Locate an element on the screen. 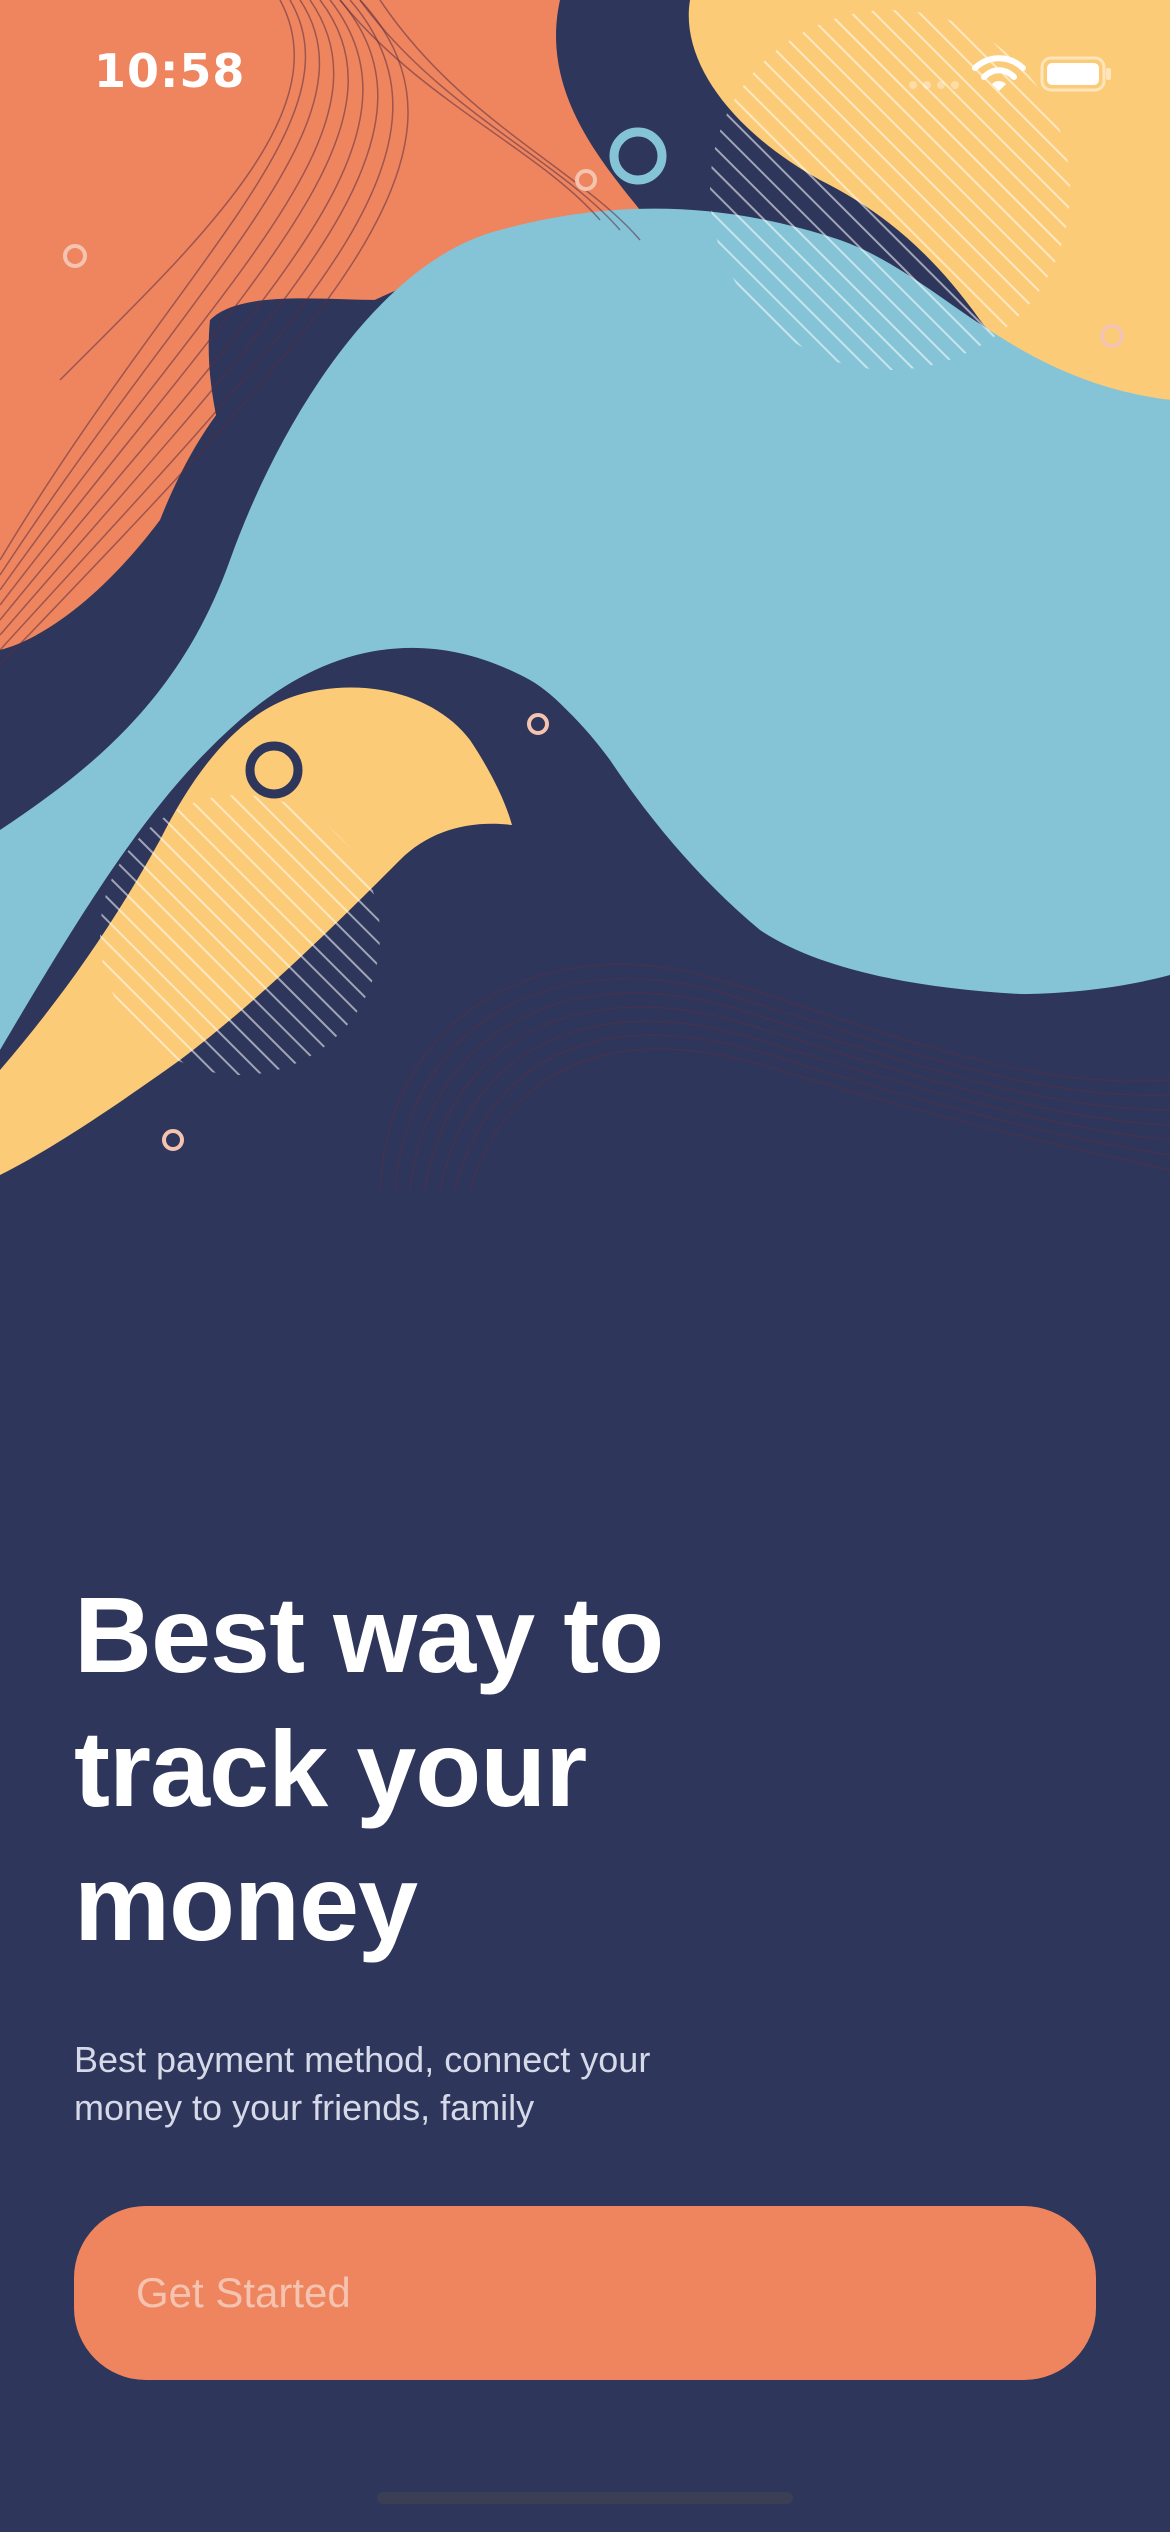  wifi-icon is located at coordinates (999, 73).